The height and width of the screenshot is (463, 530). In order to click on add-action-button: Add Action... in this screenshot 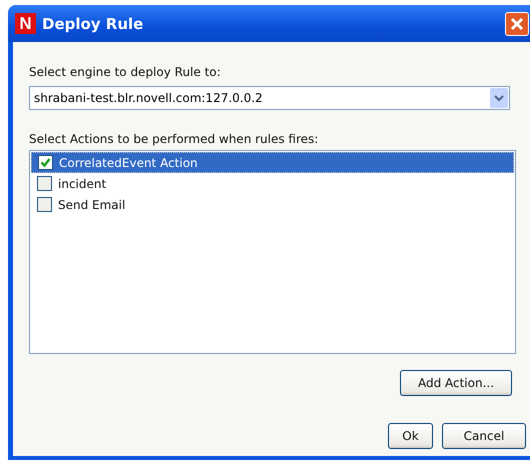, I will do `click(456, 383)`.